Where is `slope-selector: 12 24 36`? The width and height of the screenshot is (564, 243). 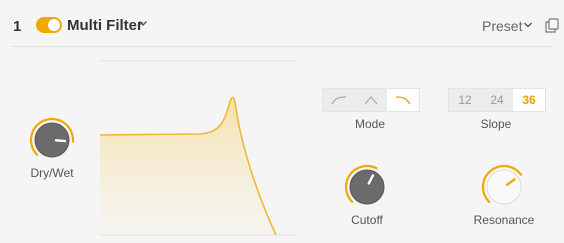
slope-selector: 12 24 36 is located at coordinates (497, 100).